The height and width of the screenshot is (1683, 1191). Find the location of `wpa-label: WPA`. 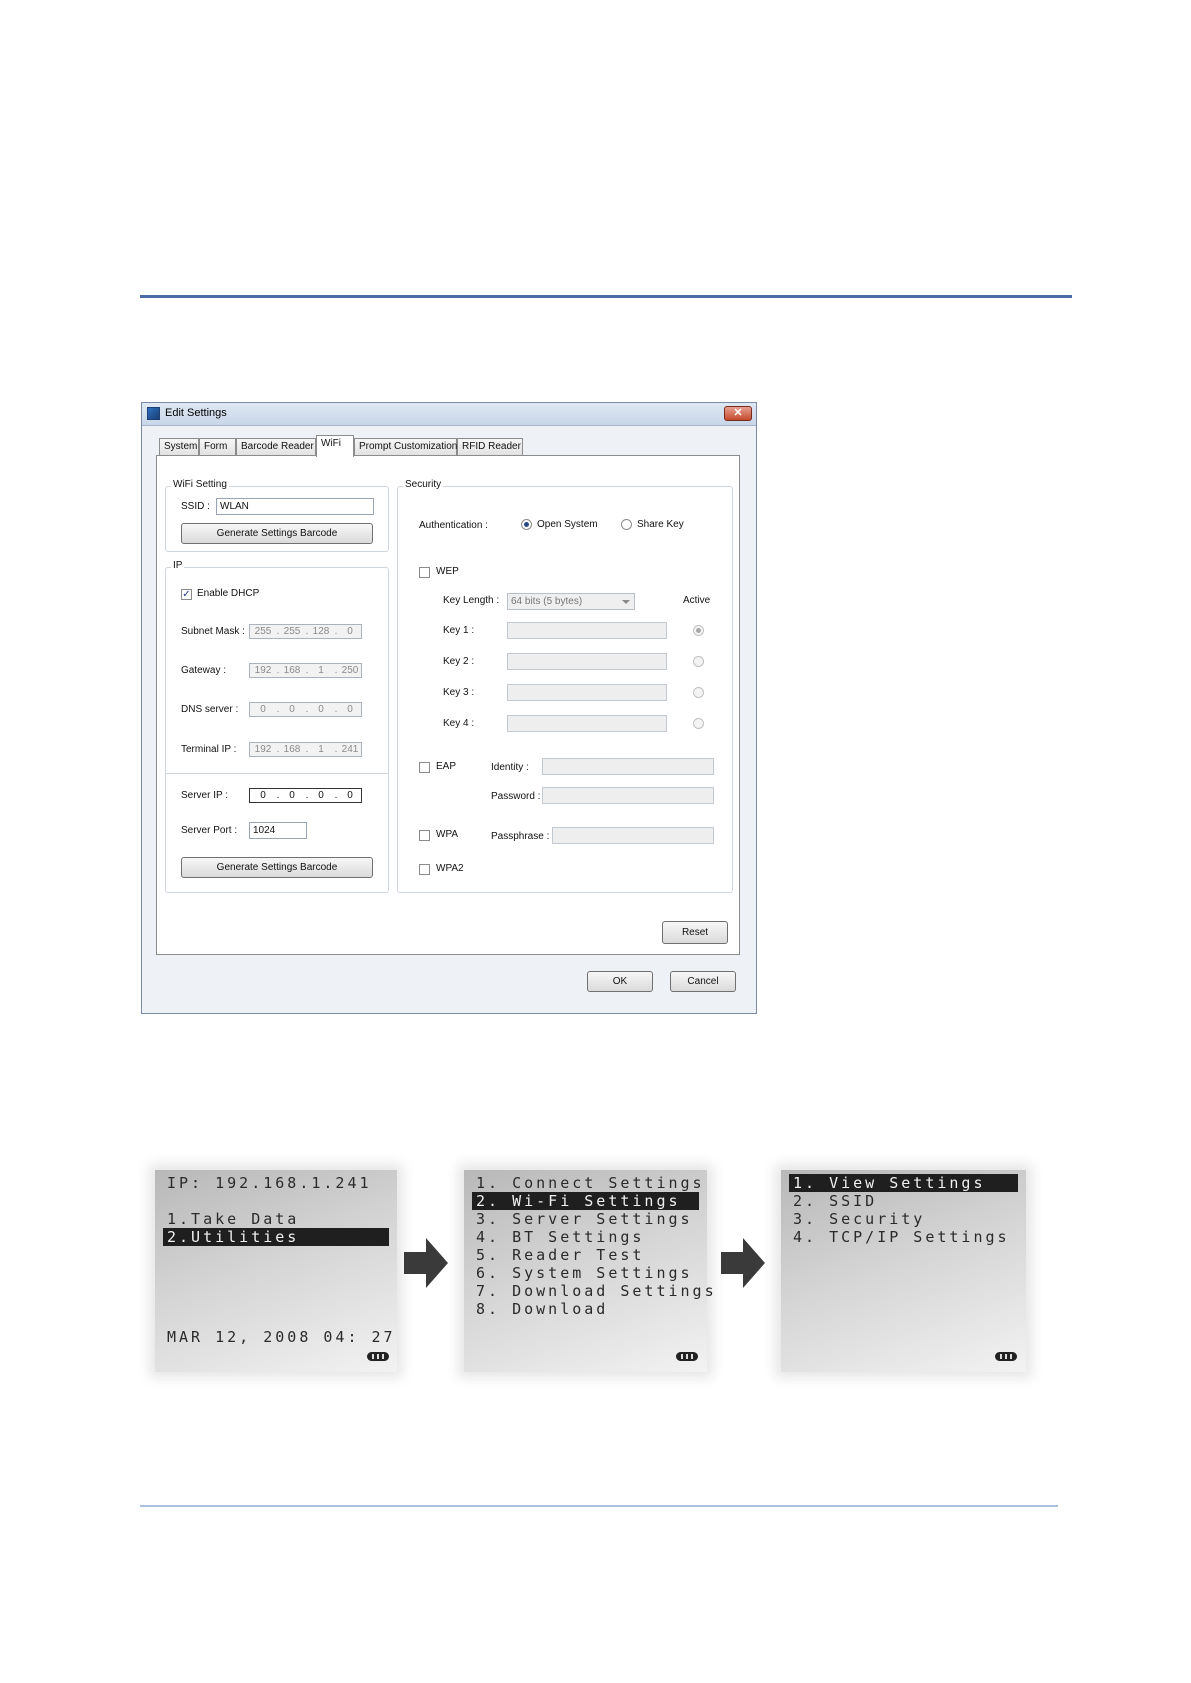

wpa-label: WPA is located at coordinates (447, 834).